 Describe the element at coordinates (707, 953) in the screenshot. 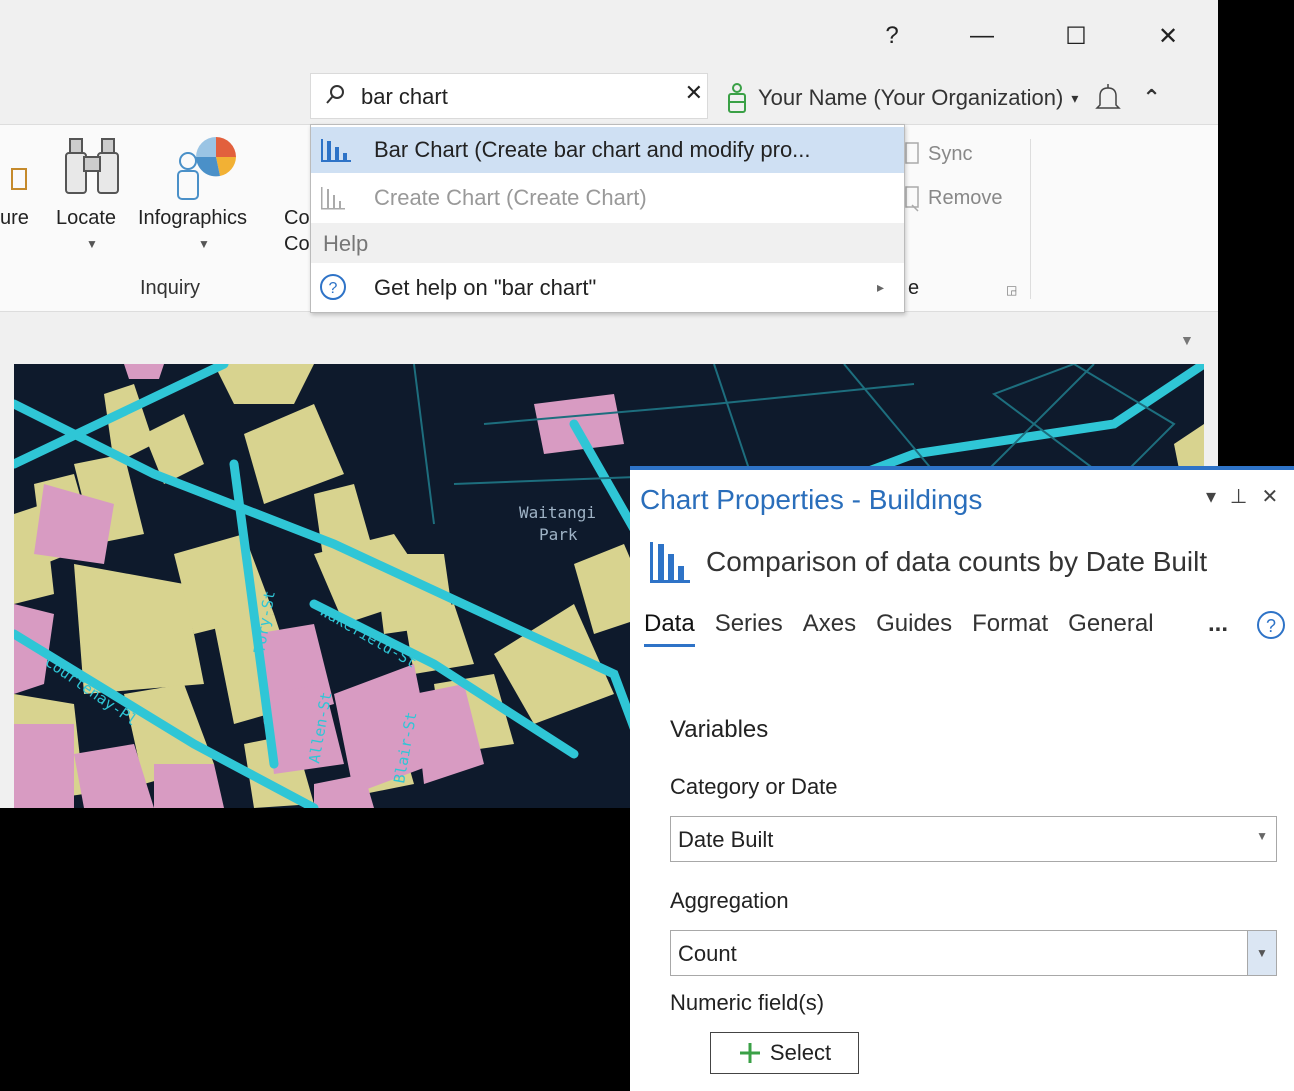

I see `aggregation-value: Count` at that location.